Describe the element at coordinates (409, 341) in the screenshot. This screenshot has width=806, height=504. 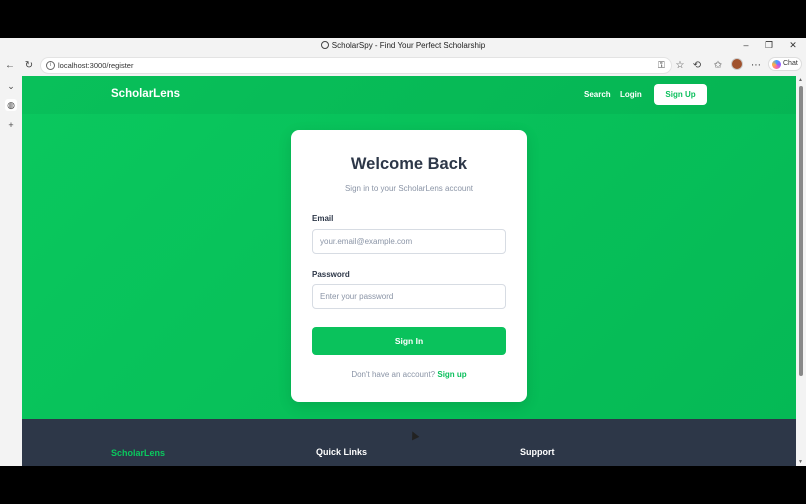
I see `signin-button: Sign In` at that location.